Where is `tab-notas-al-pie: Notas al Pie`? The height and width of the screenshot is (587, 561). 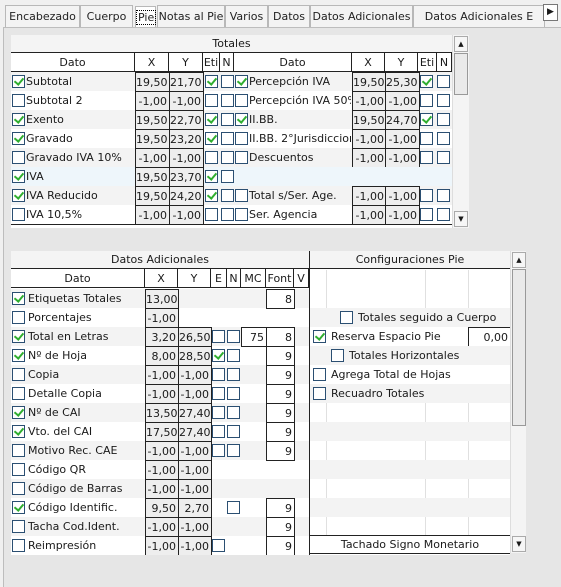
tab-notas-al-pie: Notas al Pie is located at coordinates (191, 16).